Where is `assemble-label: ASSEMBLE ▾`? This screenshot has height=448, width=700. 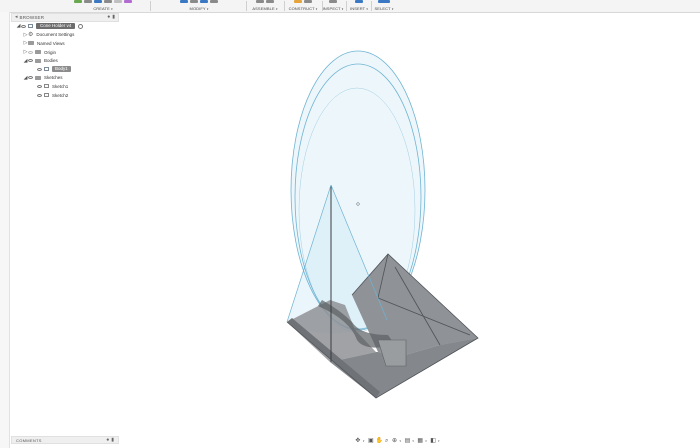 assemble-label: ASSEMBLE ▾ is located at coordinates (265, 9).